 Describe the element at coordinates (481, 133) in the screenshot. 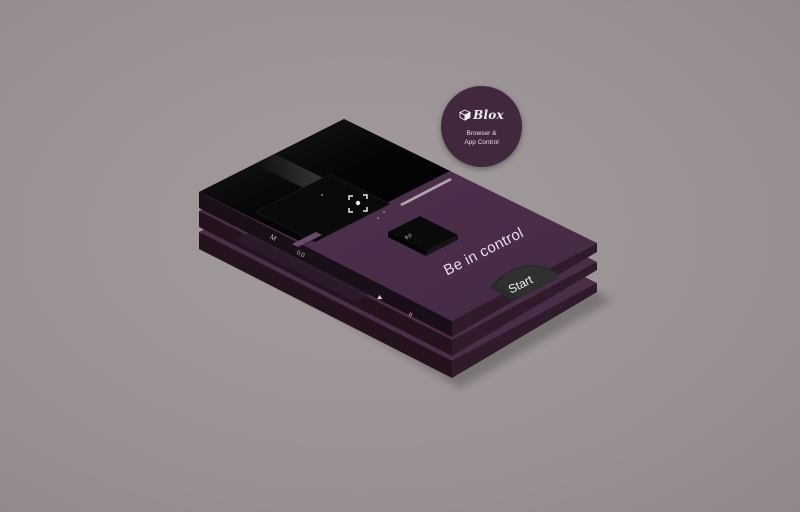

I see `badge-subtitle-line-1: Browser &` at that location.